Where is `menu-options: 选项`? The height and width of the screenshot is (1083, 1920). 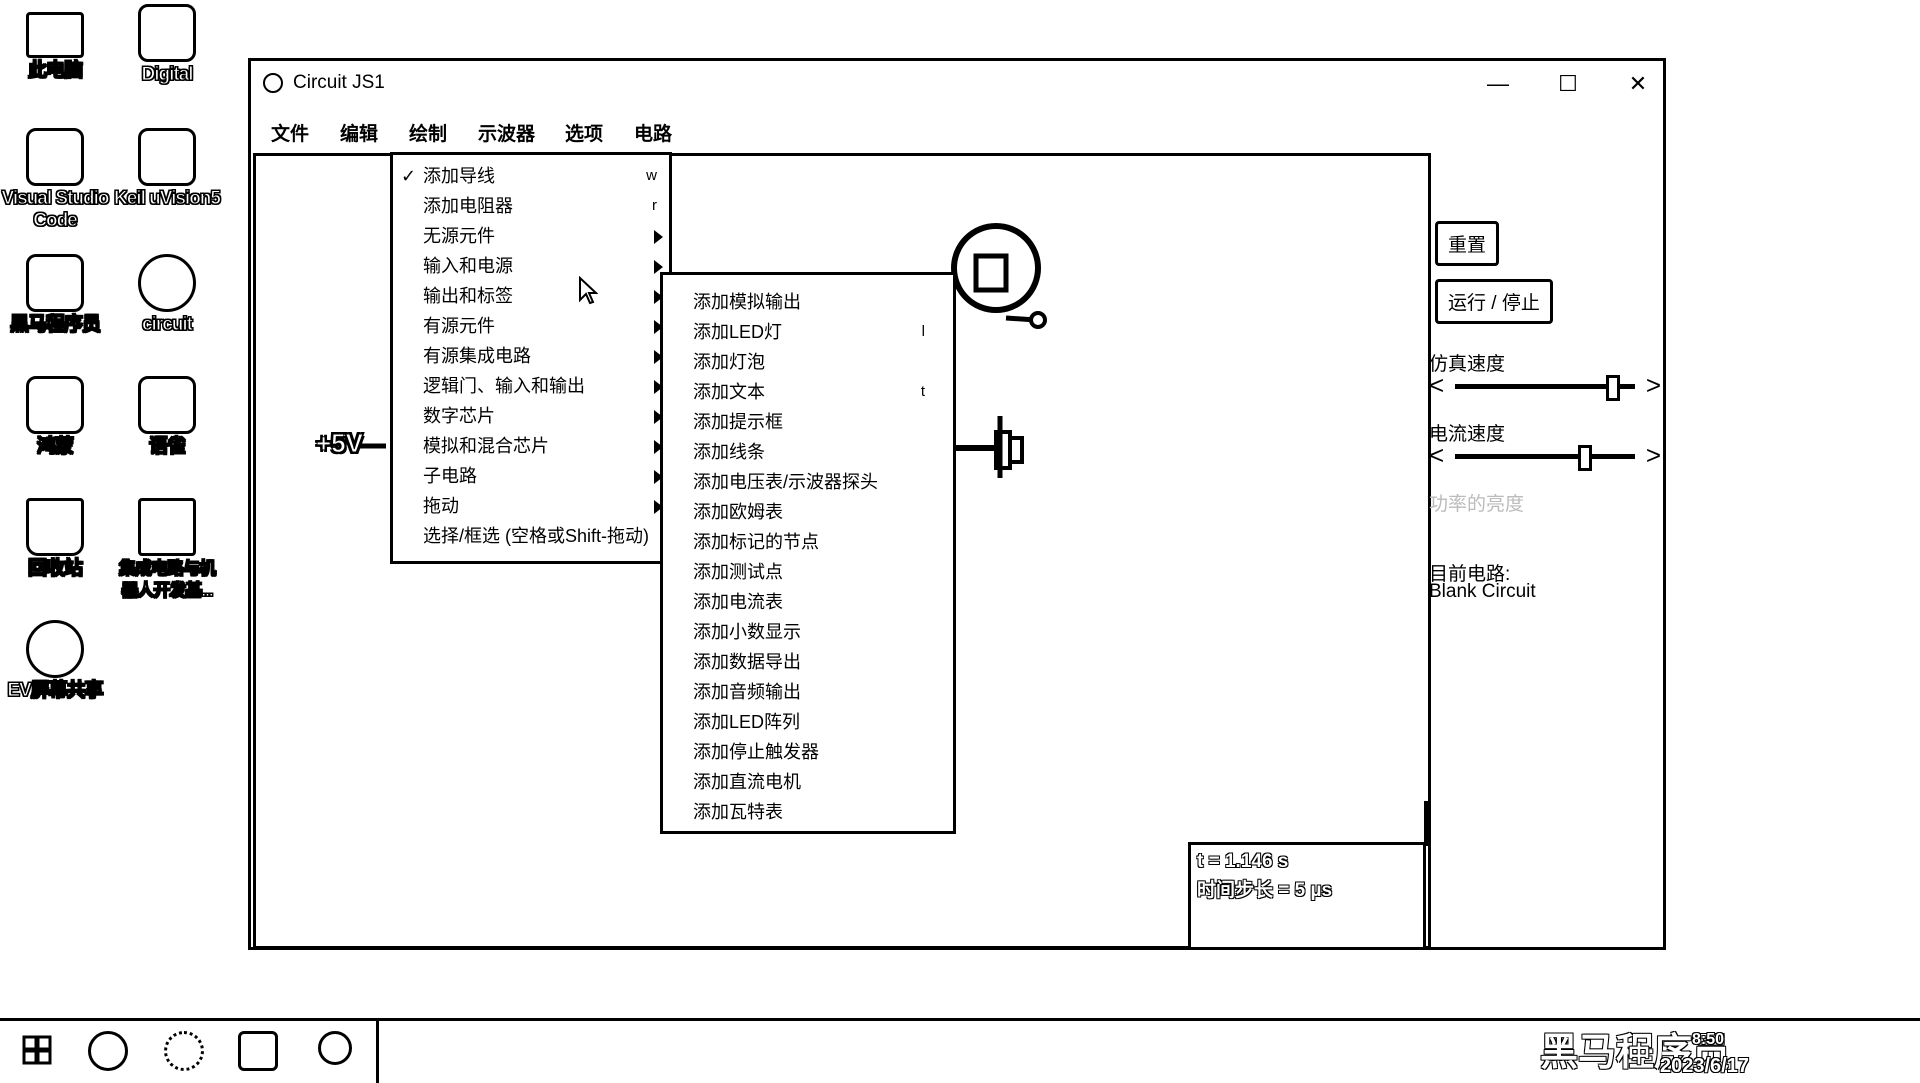
menu-options: 选项 is located at coordinates (584, 132).